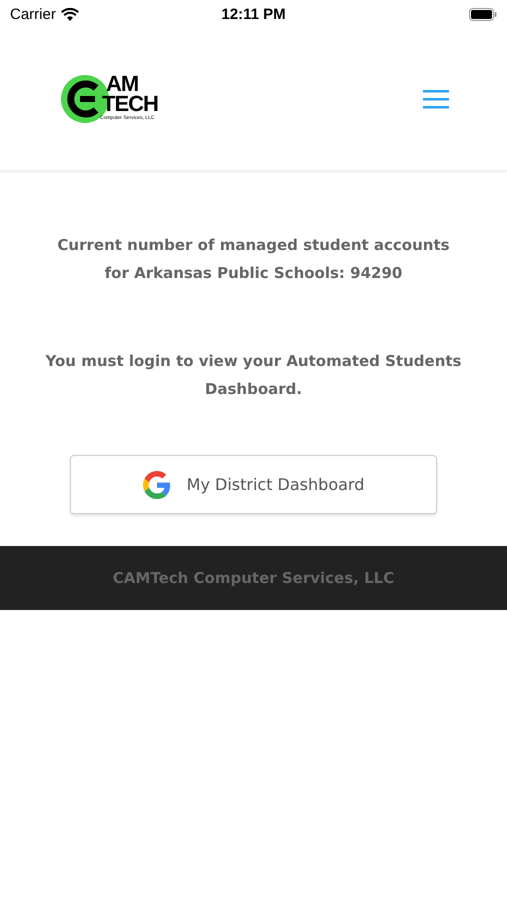 This screenshot has height=900, width=507. I want to click on clock-time: 12:11 PM, so click(253, 14).